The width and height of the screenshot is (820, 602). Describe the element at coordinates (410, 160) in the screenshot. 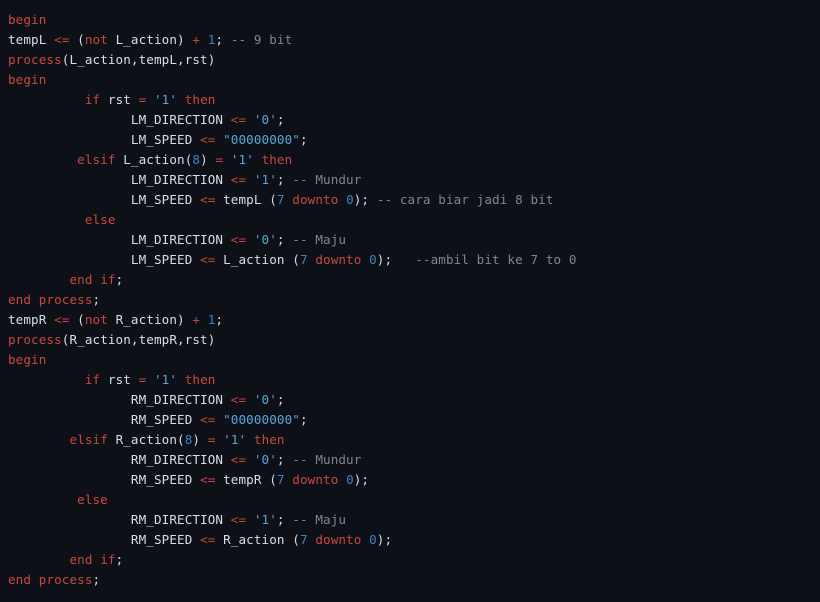

I see `code-line: elsif L_action(8) = '1' then` at that location.